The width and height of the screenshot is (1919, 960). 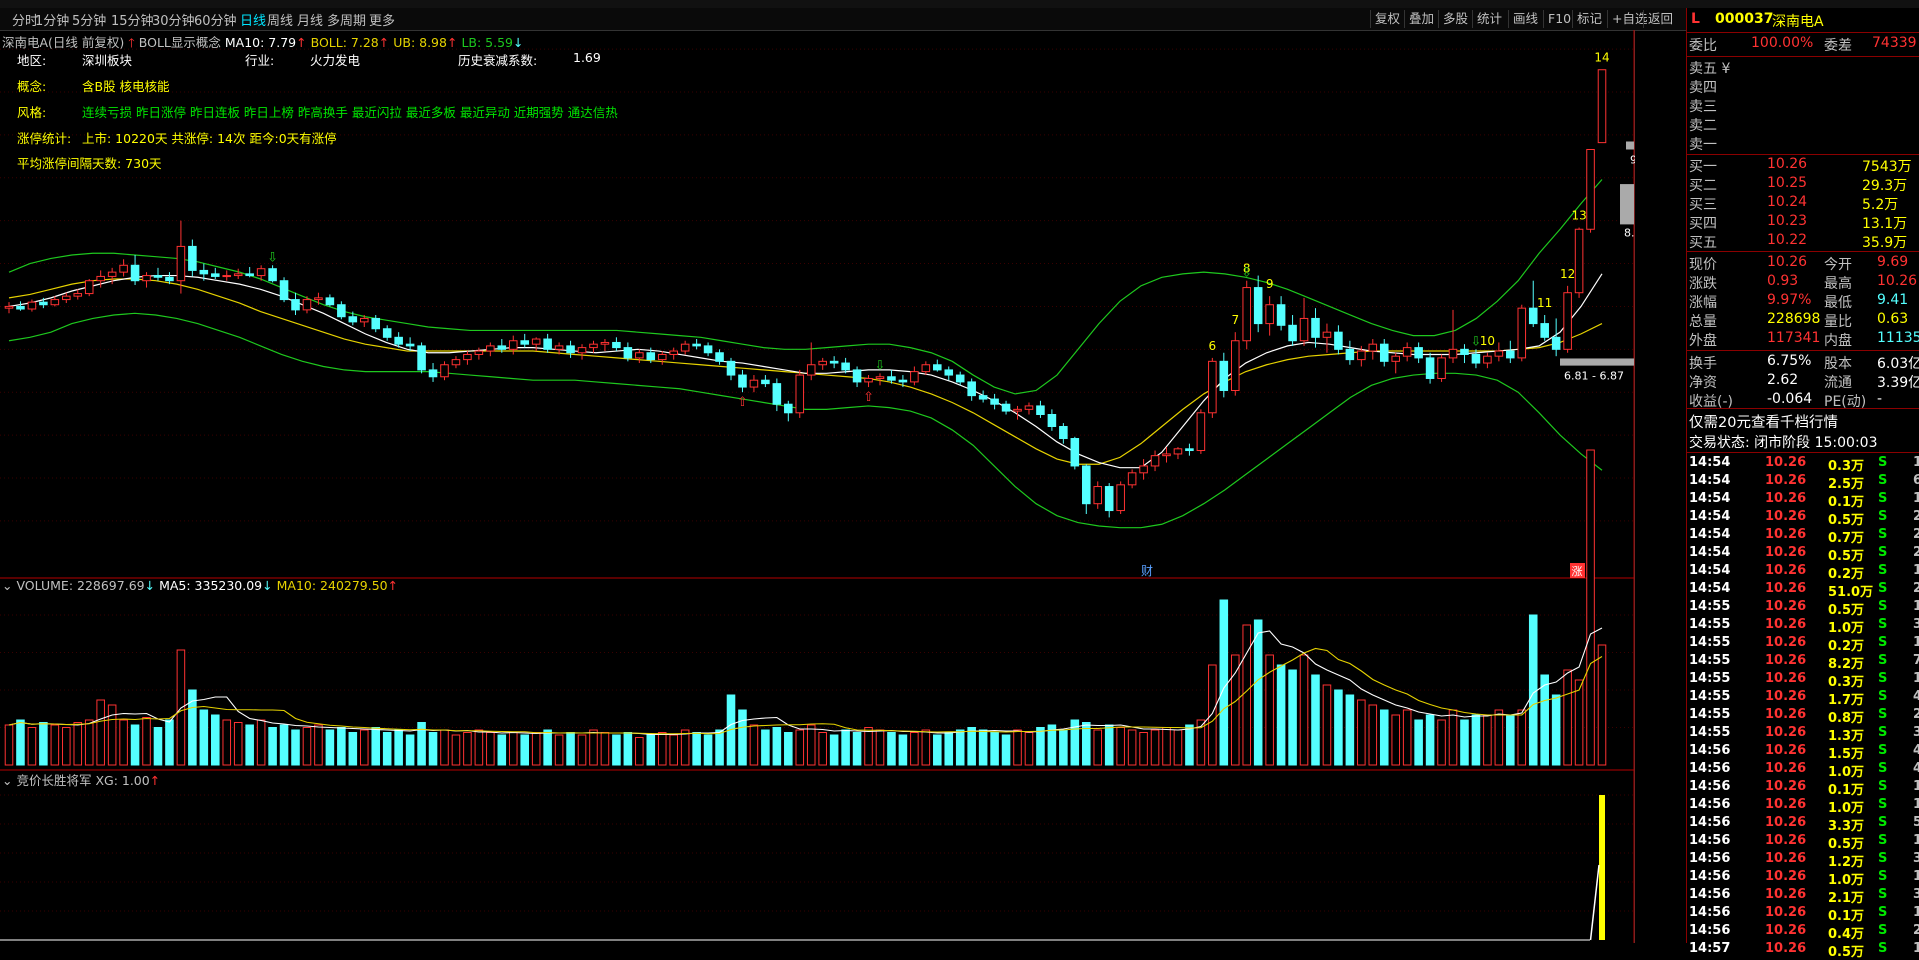 What do you see at coordinates (1803, 536) in the screenshot?
I see `tick-row: 14:54 10.26 0.7万 S 2` at bounding box center [1803, 536].